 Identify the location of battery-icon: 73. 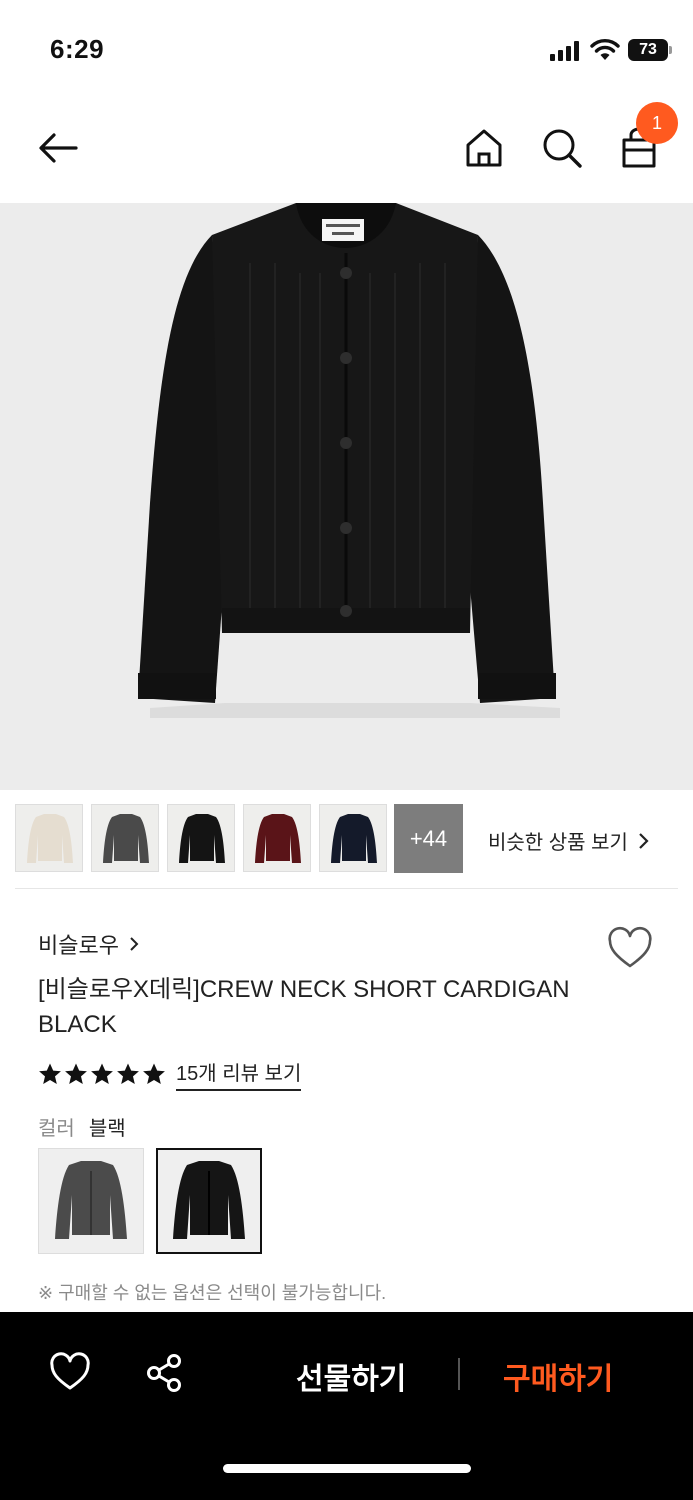
(650, 50).